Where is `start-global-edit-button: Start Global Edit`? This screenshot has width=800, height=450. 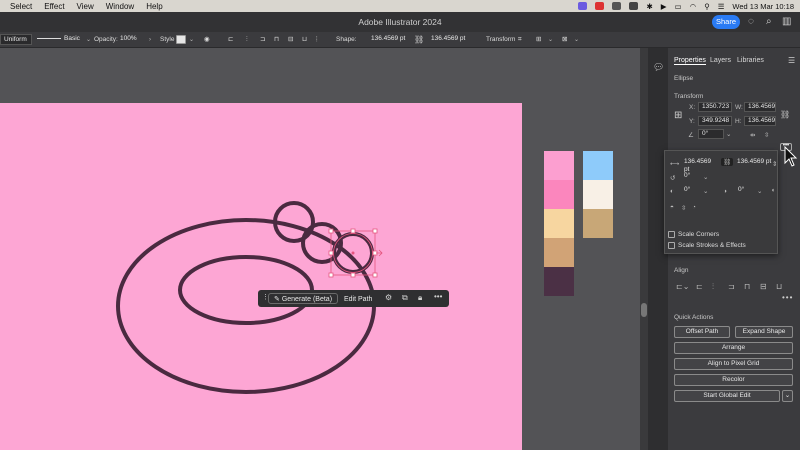 start-global-edit-button: Start Global Edit is located at coordinates (727, 396).